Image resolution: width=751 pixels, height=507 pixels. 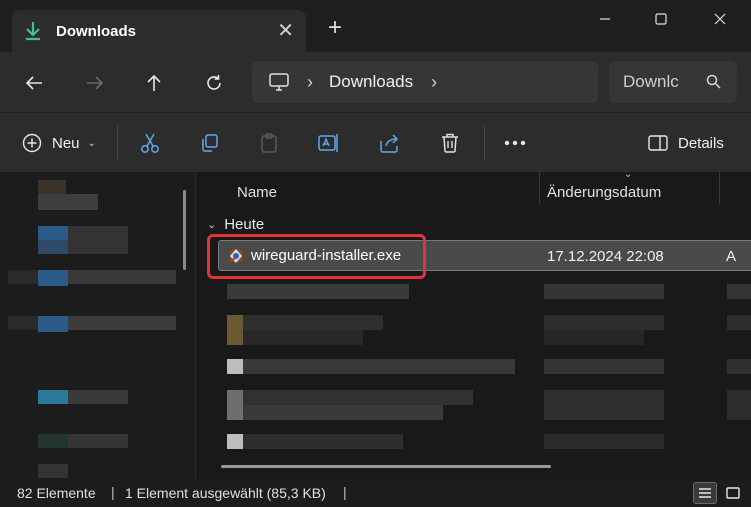 I want to click on column-header-name: Name, so click(x=257, y=192).